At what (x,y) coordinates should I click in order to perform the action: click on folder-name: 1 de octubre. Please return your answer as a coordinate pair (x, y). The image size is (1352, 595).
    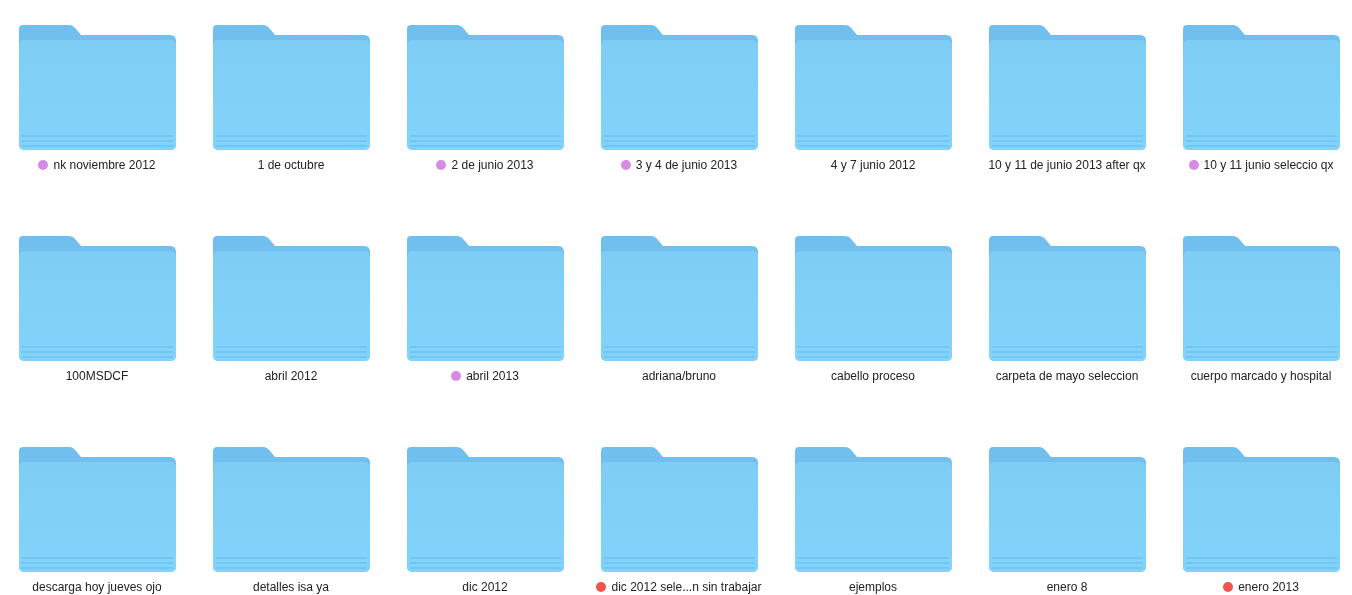
    Looking at the image, I should click on (291, 165).